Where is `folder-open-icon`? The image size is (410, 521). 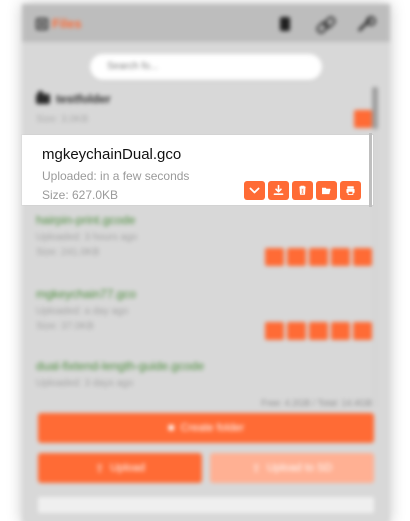
folder-open-icon is located at coordinates (326, 191).